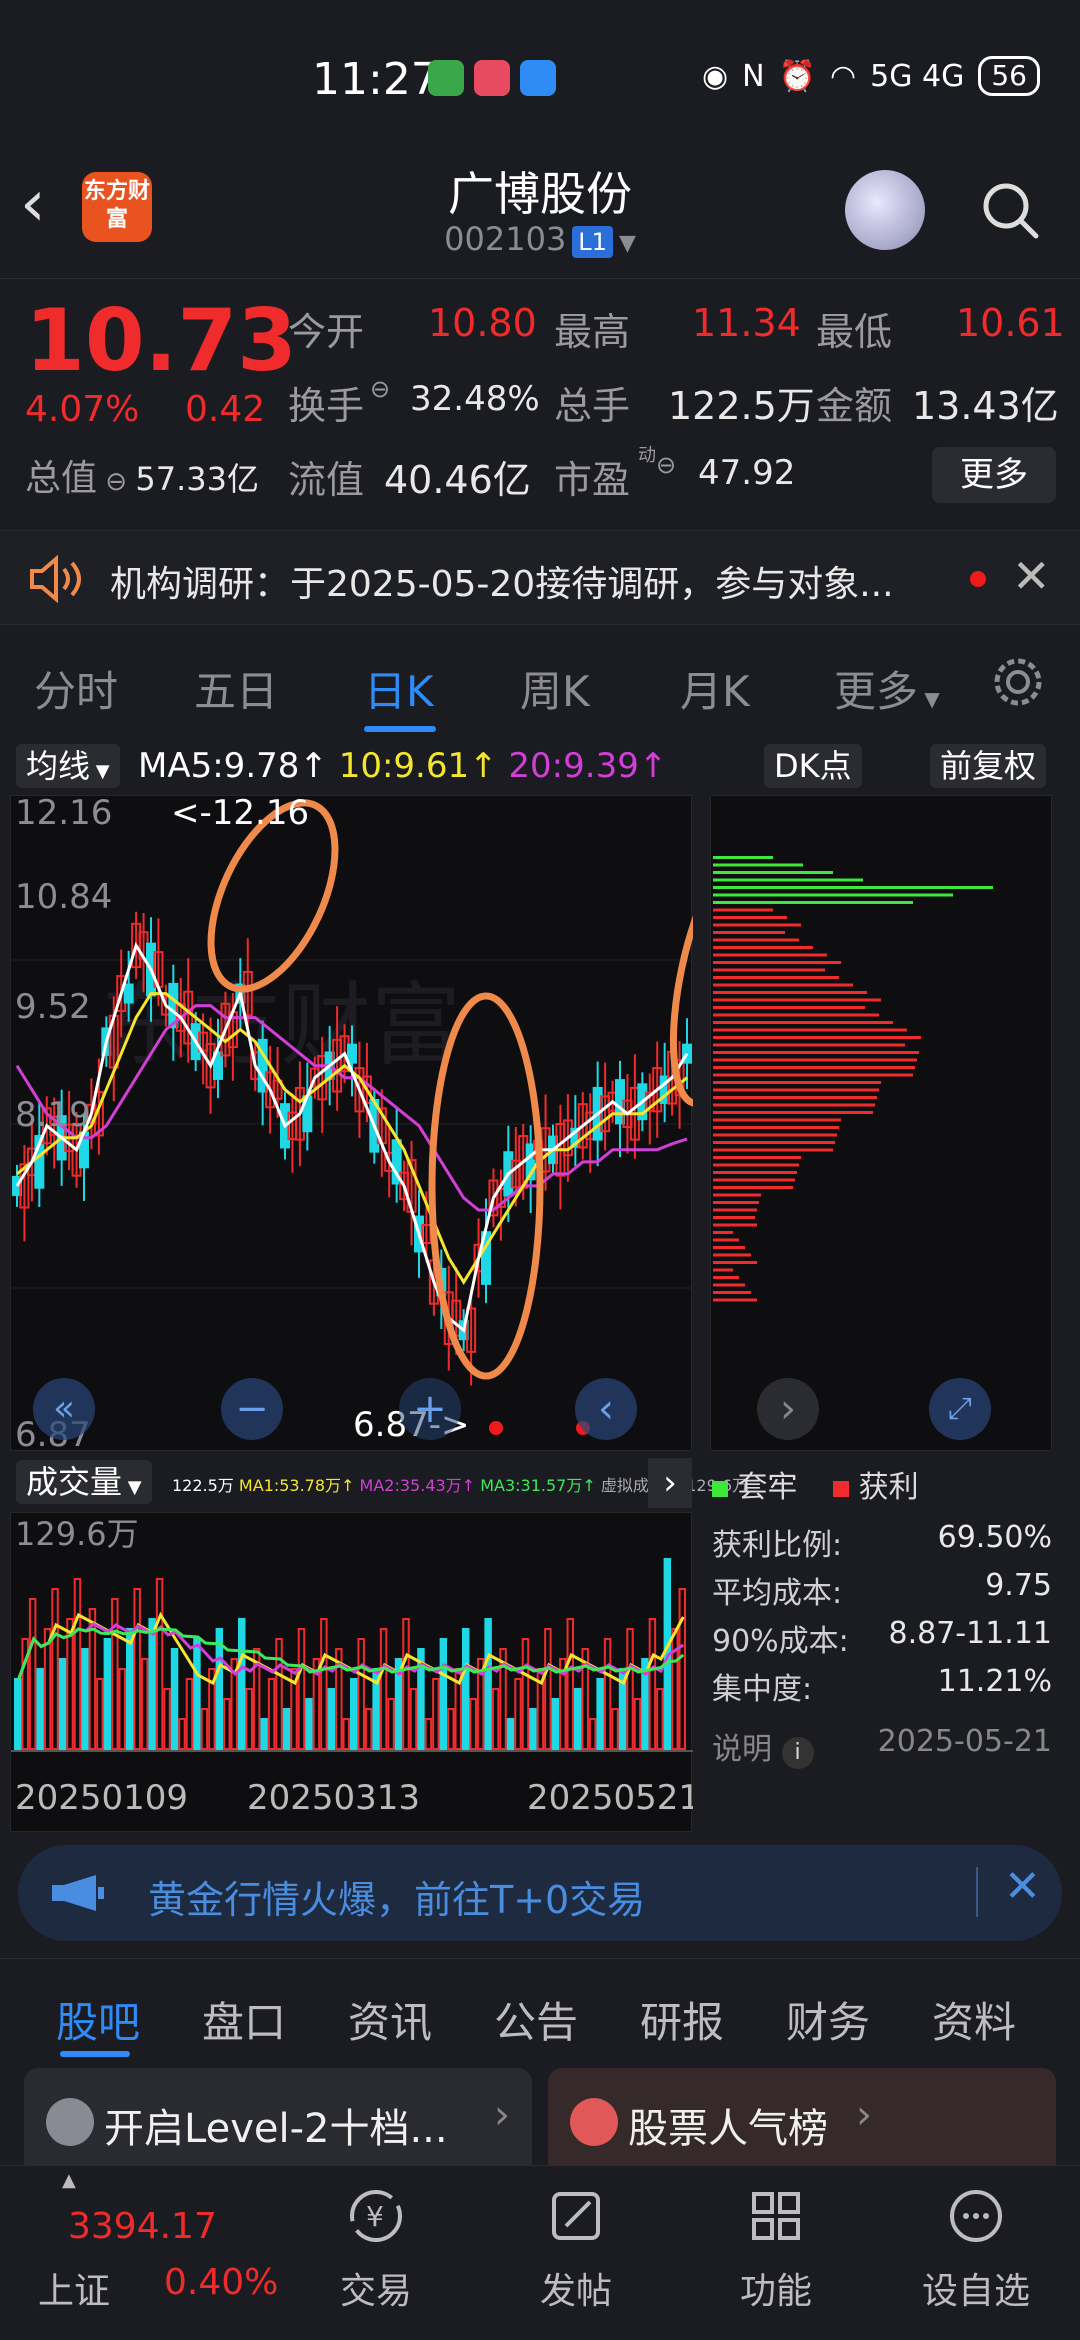 This screenshot has width=1080, height=2340. What do you see at coordinates (63, 814) in the screenshot?
I see `y-axis-label: 12.16` at bounding box center [63, 814].